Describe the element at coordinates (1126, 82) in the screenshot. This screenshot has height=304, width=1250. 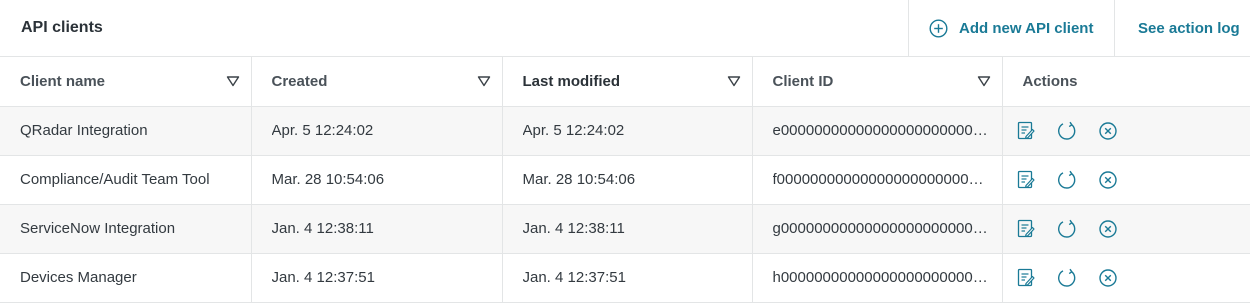
I see `column-header-actions: Actions` at that location.